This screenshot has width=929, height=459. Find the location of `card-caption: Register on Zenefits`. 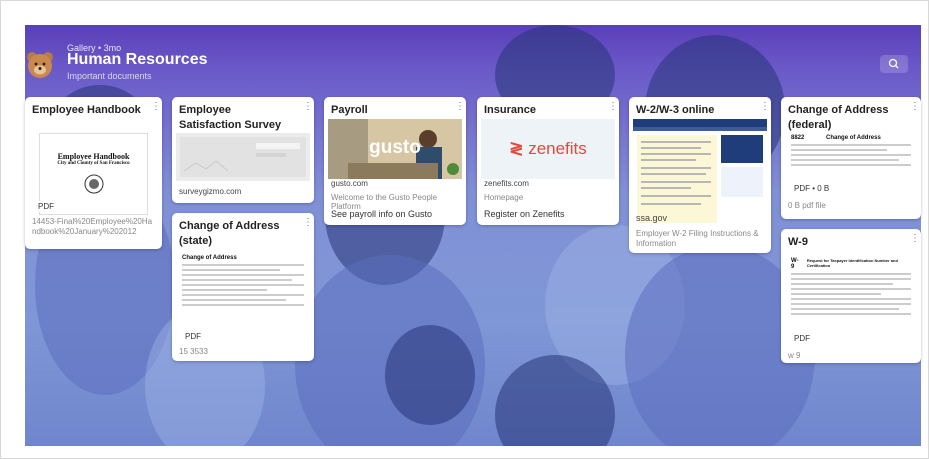

card-caption: Register on Zenefits is located at coordinates (524, 214).